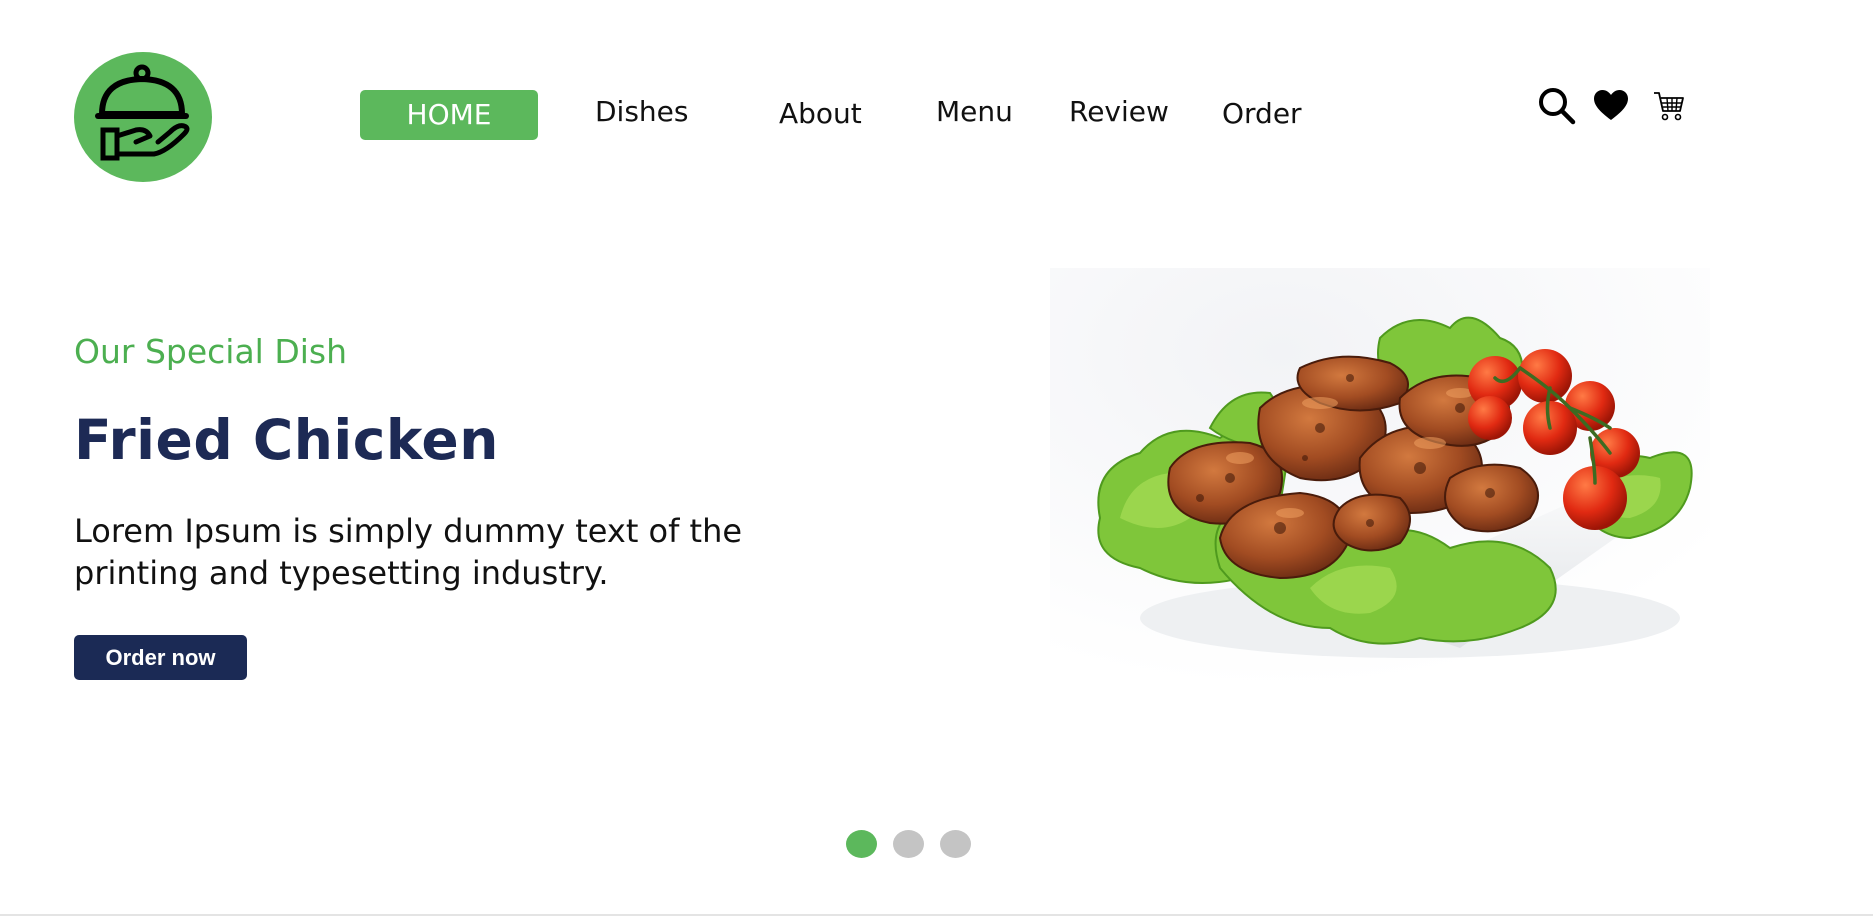 The width and height of the screenshot is (1873, 916). I want to click on cart-icon, so click(1669, 108).